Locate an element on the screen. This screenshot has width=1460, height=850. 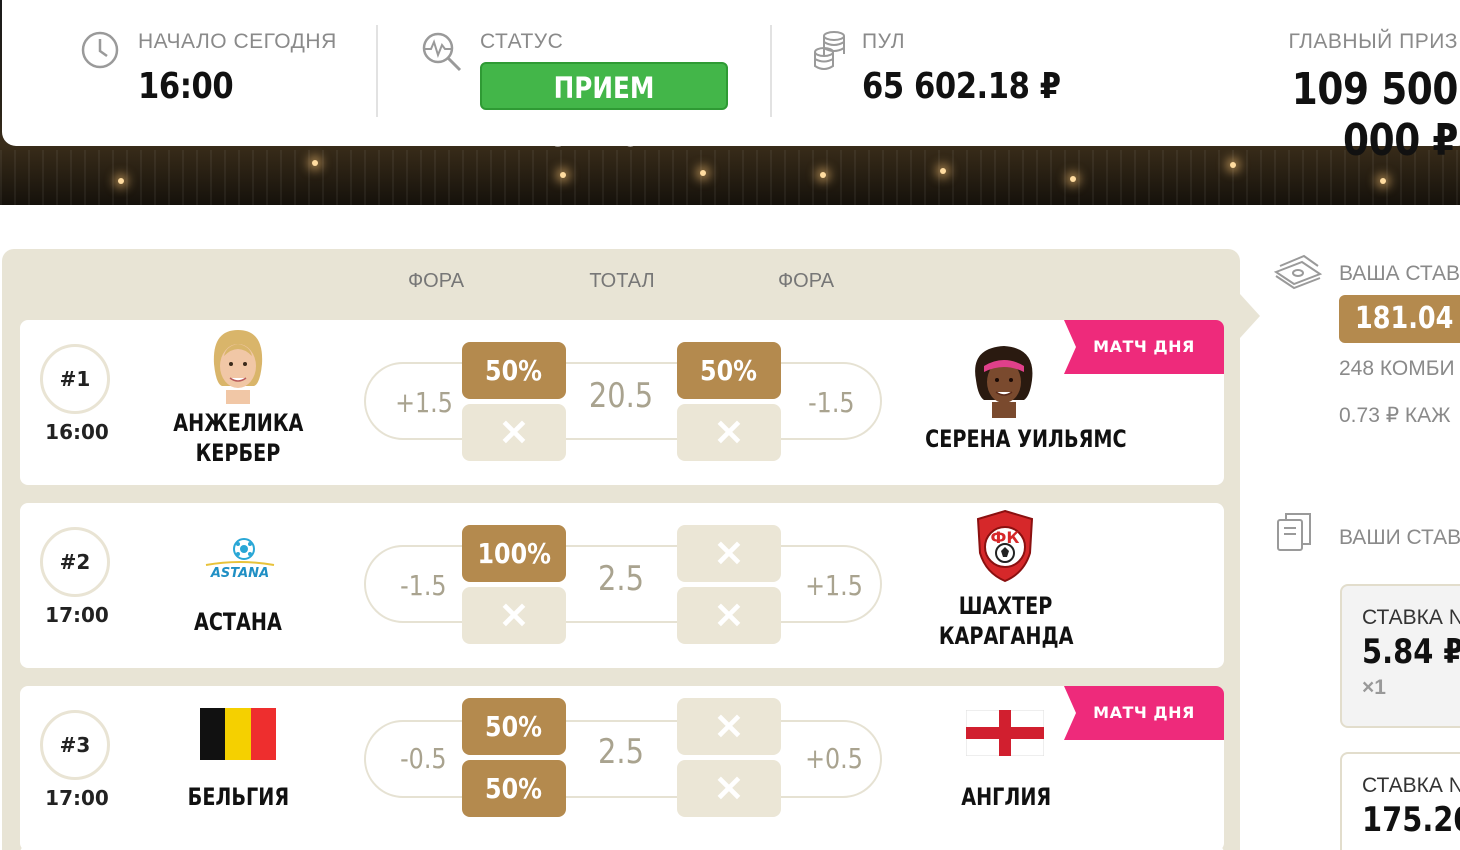
bet-cell-home-top: 100% is located at coordinates (514, 553).